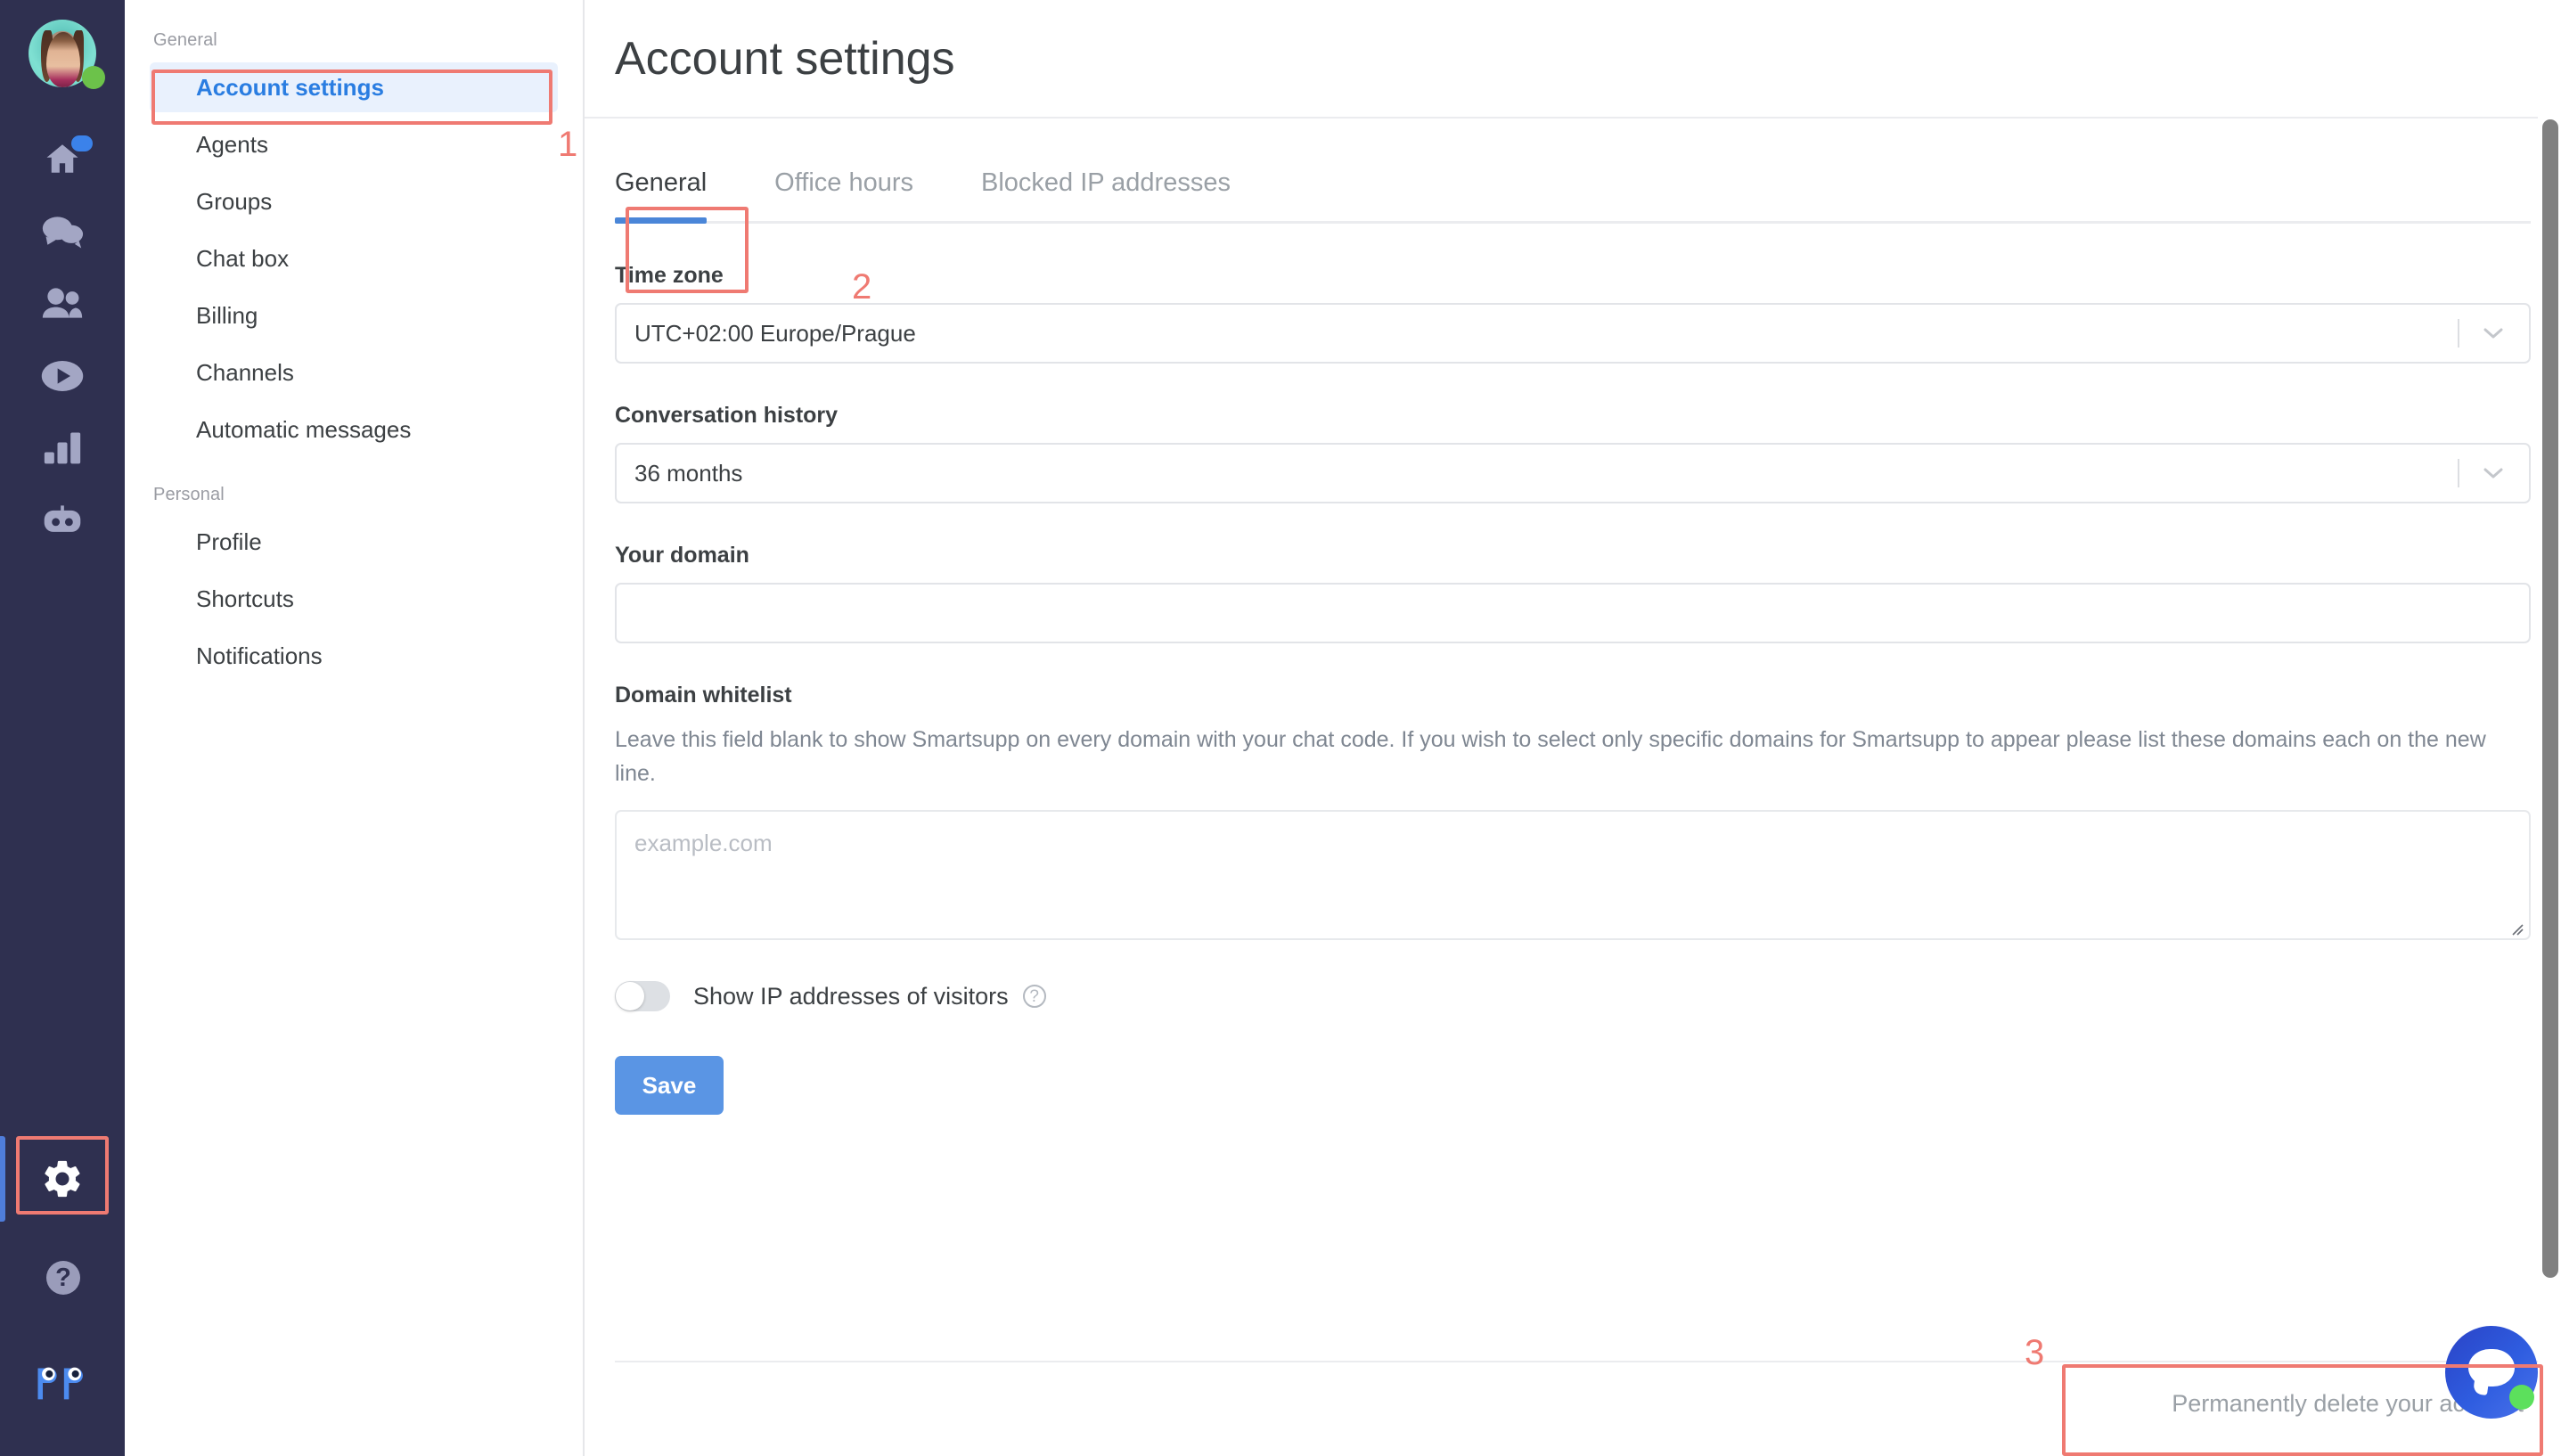 This screenshot has height=1456, width=2561. Describe the element at coordinates (703, 843) in the screenshot. I see `domain-whitelist-placeholder: example.com` at that location.